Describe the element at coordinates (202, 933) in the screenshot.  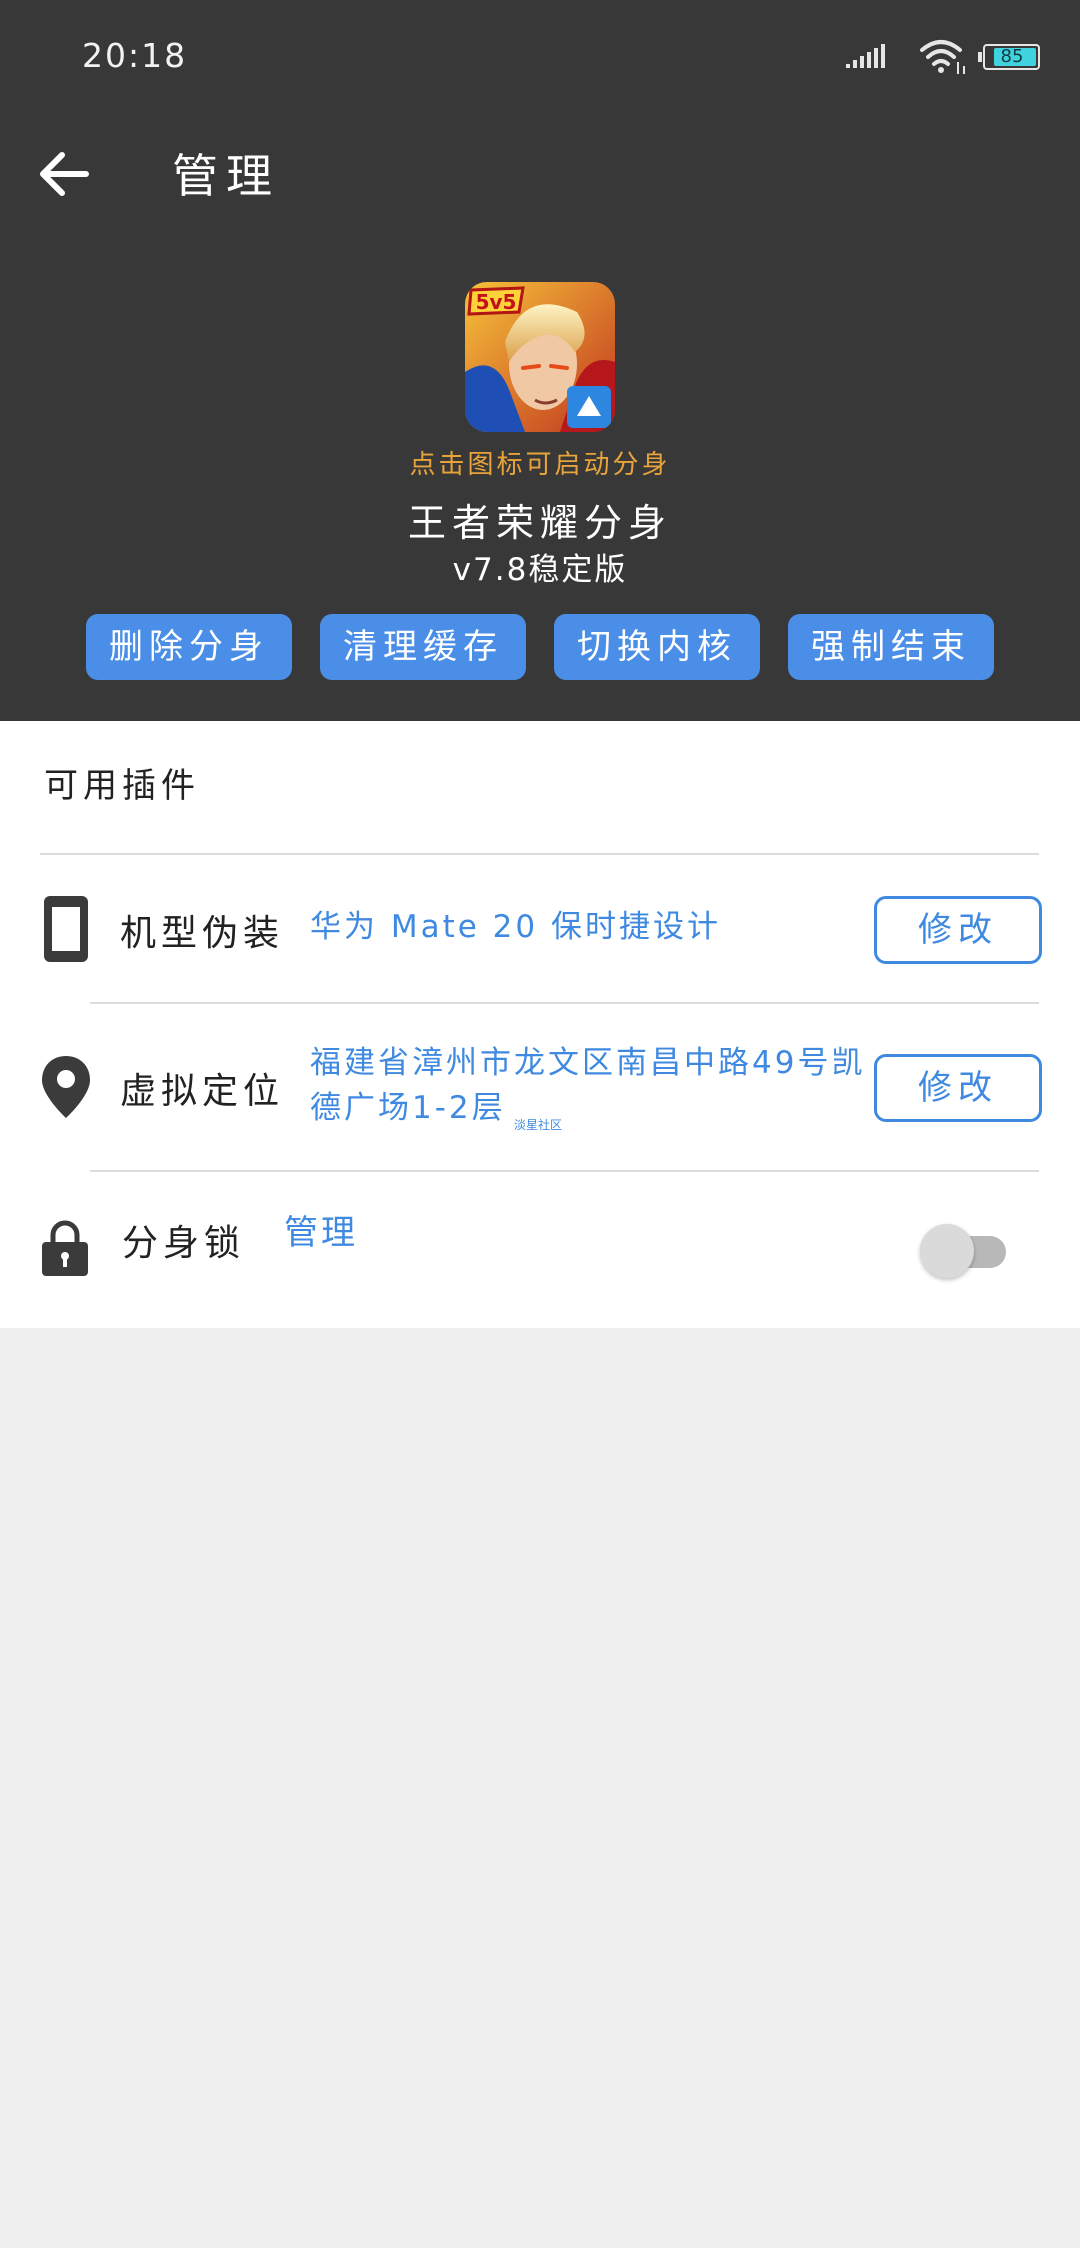
I see `device-disguise-label: 机型伪装` at that location.